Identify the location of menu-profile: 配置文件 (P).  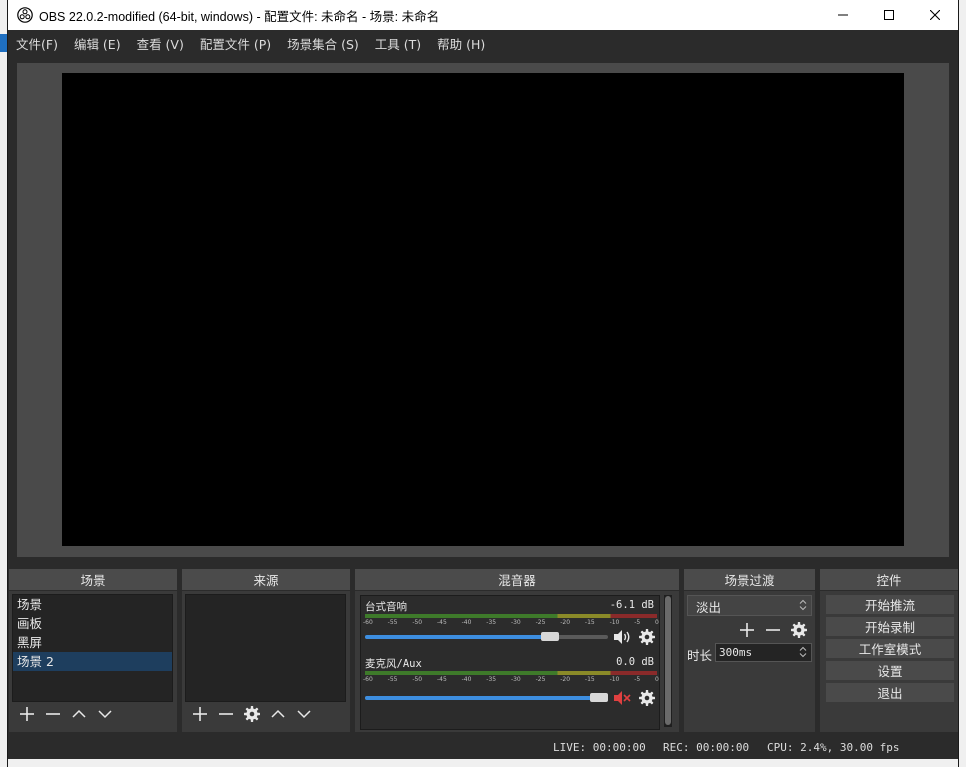
(235, 43).